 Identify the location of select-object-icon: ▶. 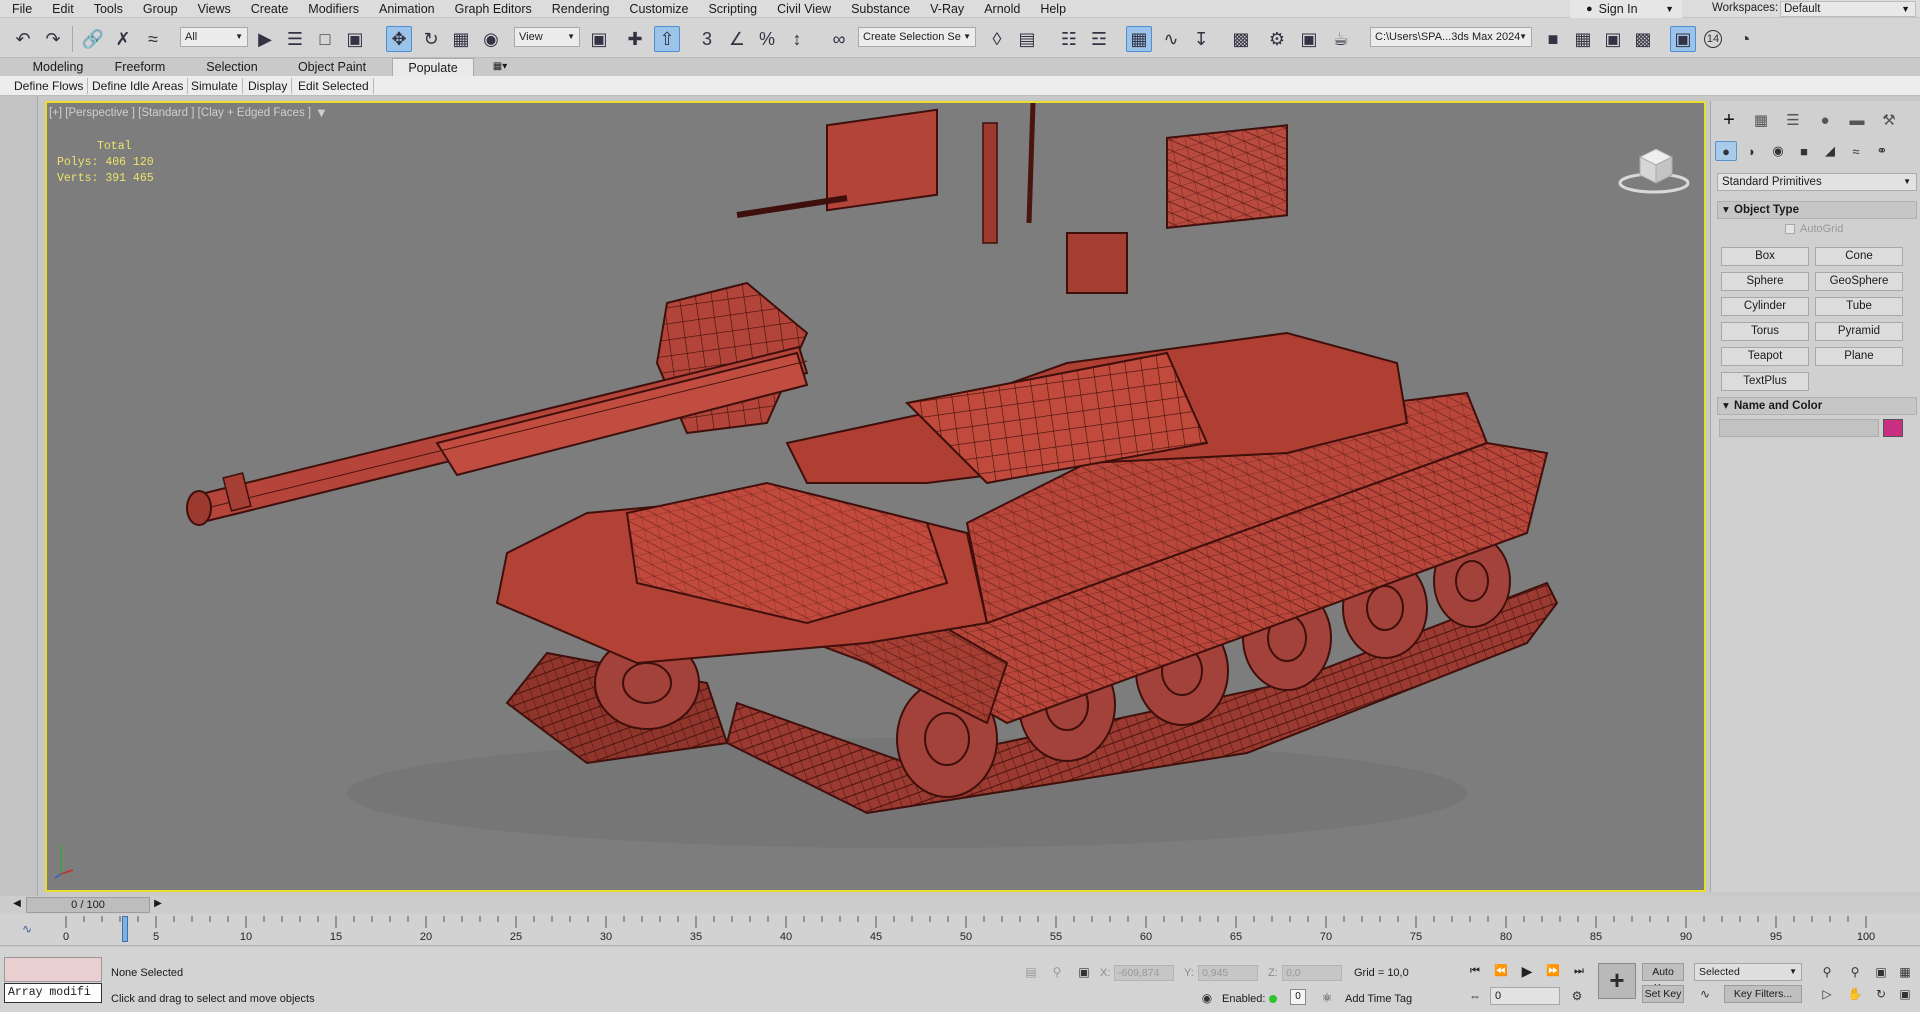
(265, 39).